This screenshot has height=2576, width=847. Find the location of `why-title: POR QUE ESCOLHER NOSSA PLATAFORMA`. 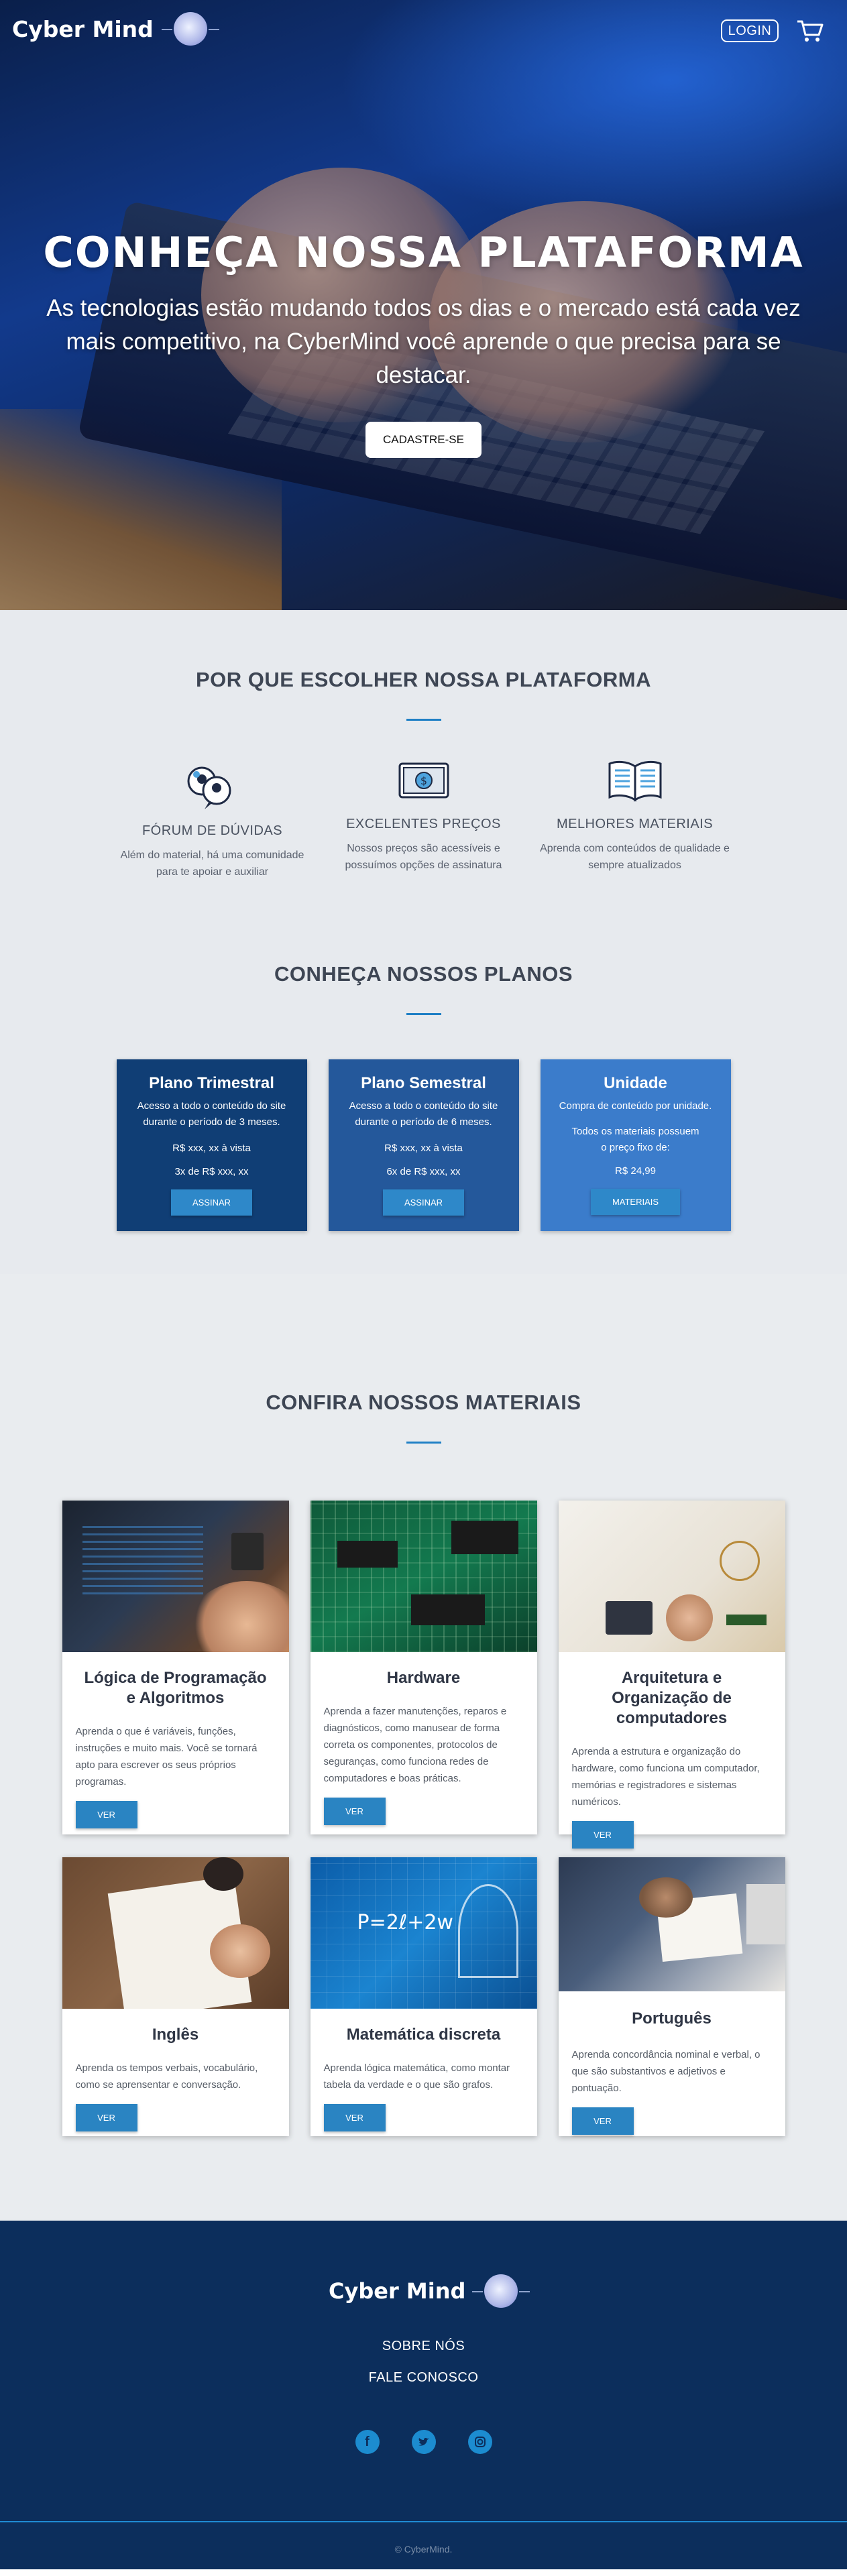

why-title: POR QUE ESCOLHER NOSSA PLATAFORMA is located at coordinates (423, 679).